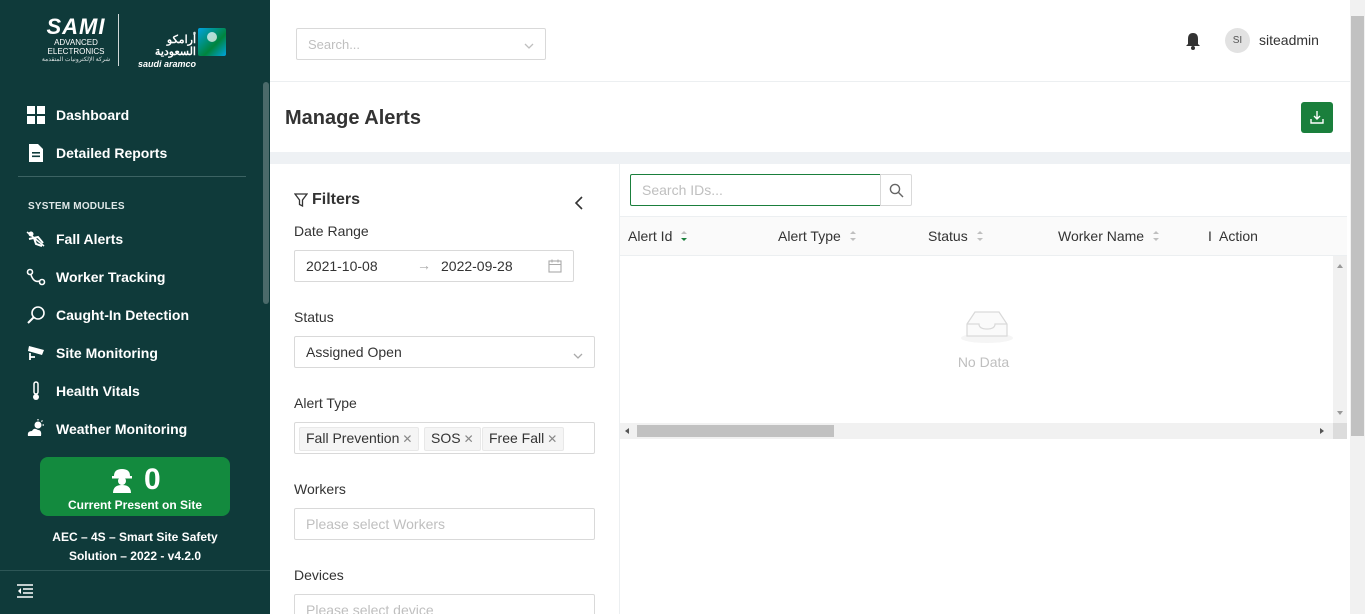 The height and width of the screenshot is (614, 1365). I want to click on collapse-filters-chevron-left-icon, so click(579, 203).